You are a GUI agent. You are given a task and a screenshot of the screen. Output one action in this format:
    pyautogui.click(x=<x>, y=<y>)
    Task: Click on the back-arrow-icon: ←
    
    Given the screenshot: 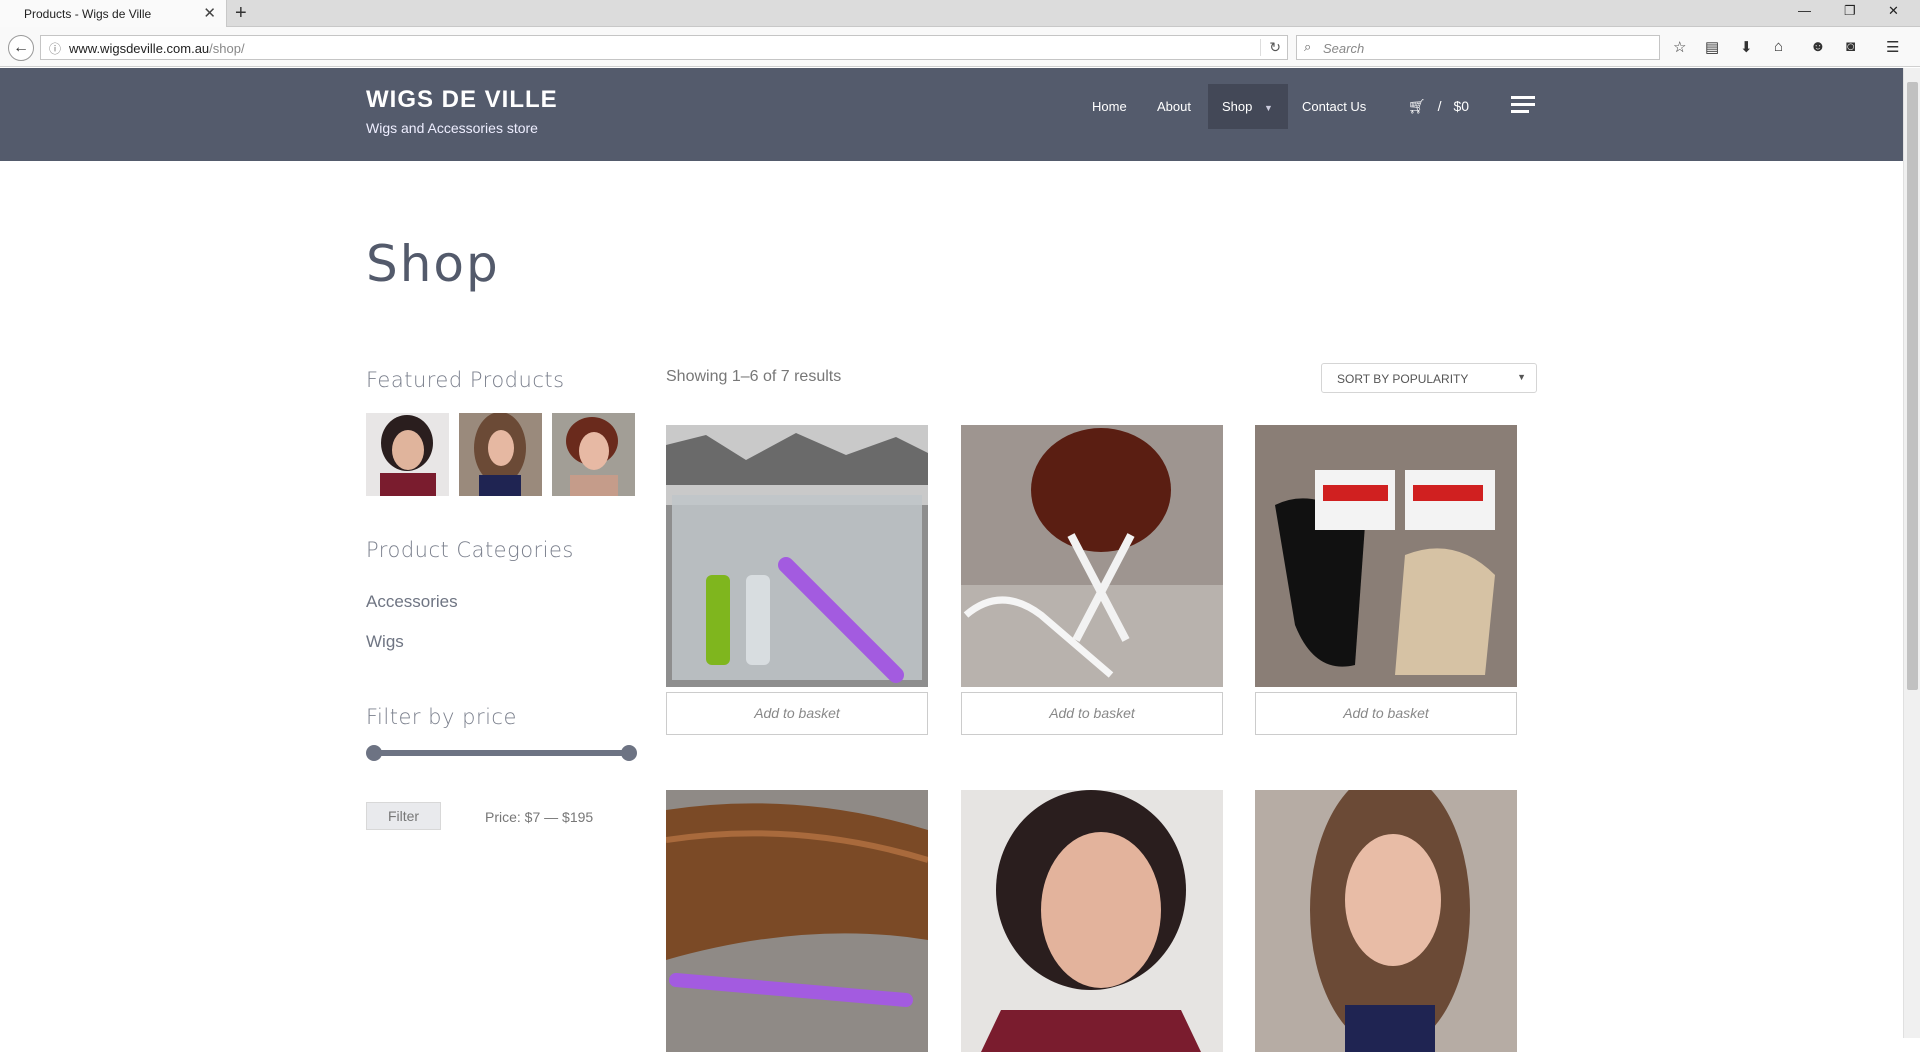 What is the action you would take?
    pyautogui.click(x=21, y=48)
    